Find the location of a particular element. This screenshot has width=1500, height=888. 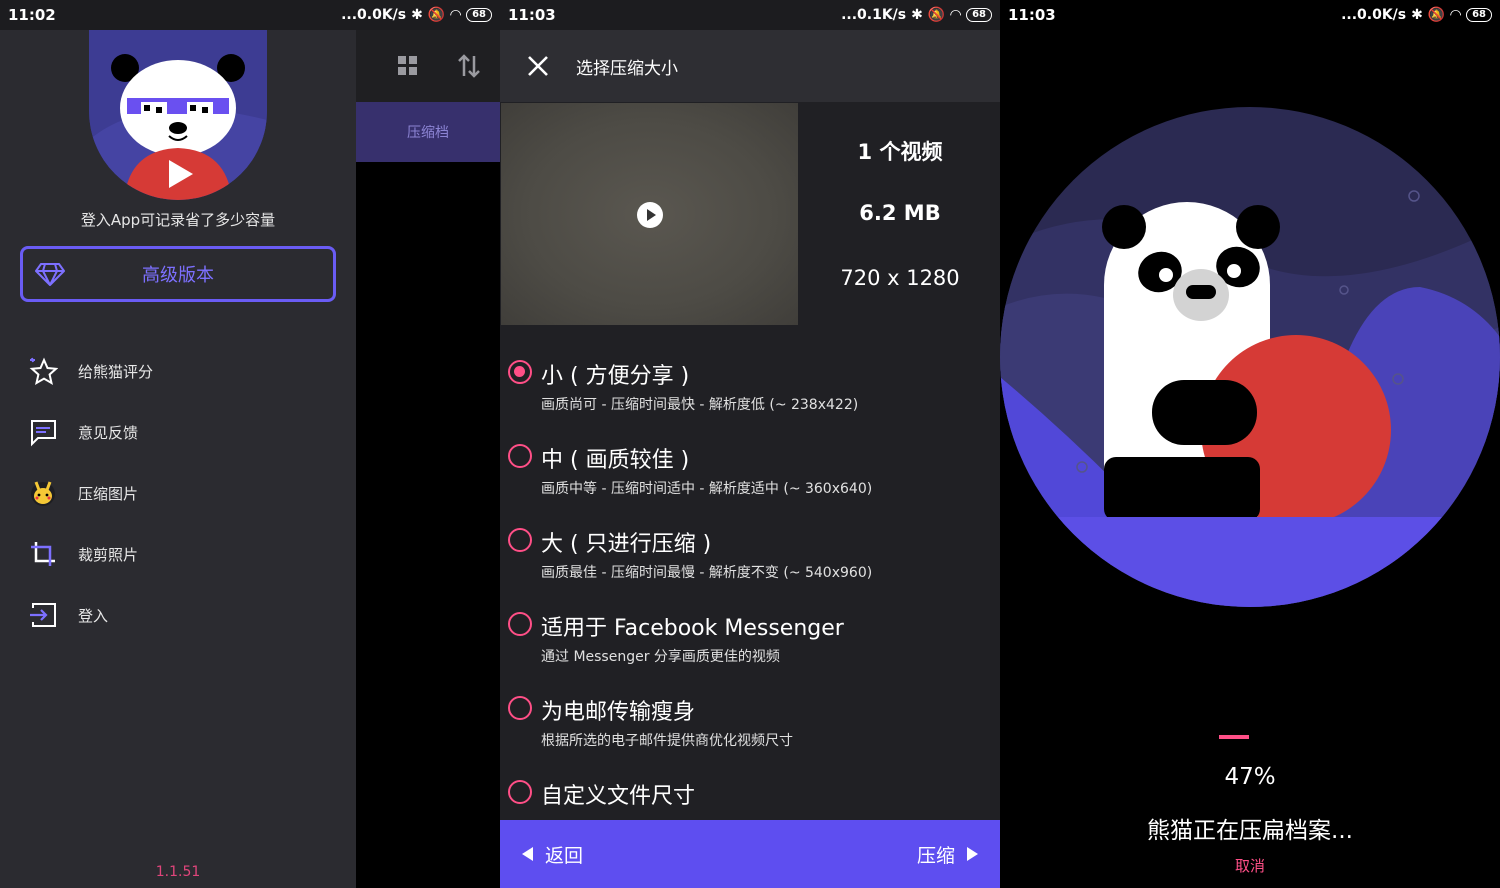

menu-item-crop: 裁剪照片 is located at coordinates (82, 554).